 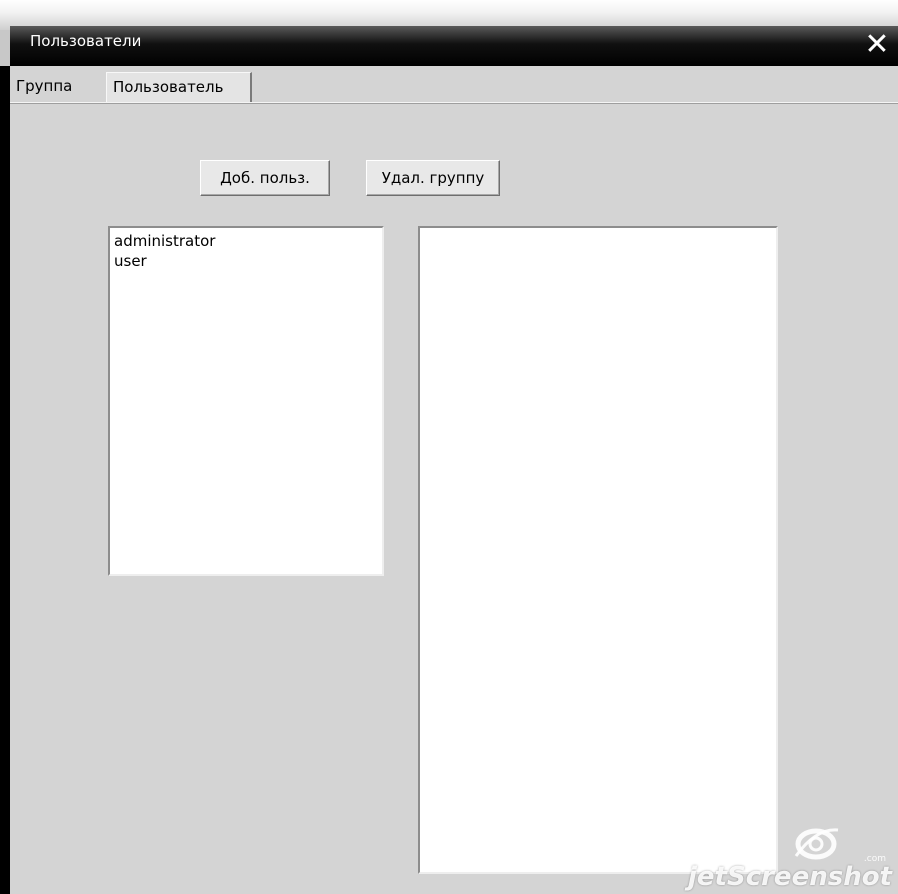 I want to click on tab-user: Пользователь, so click(x=179, y=87).